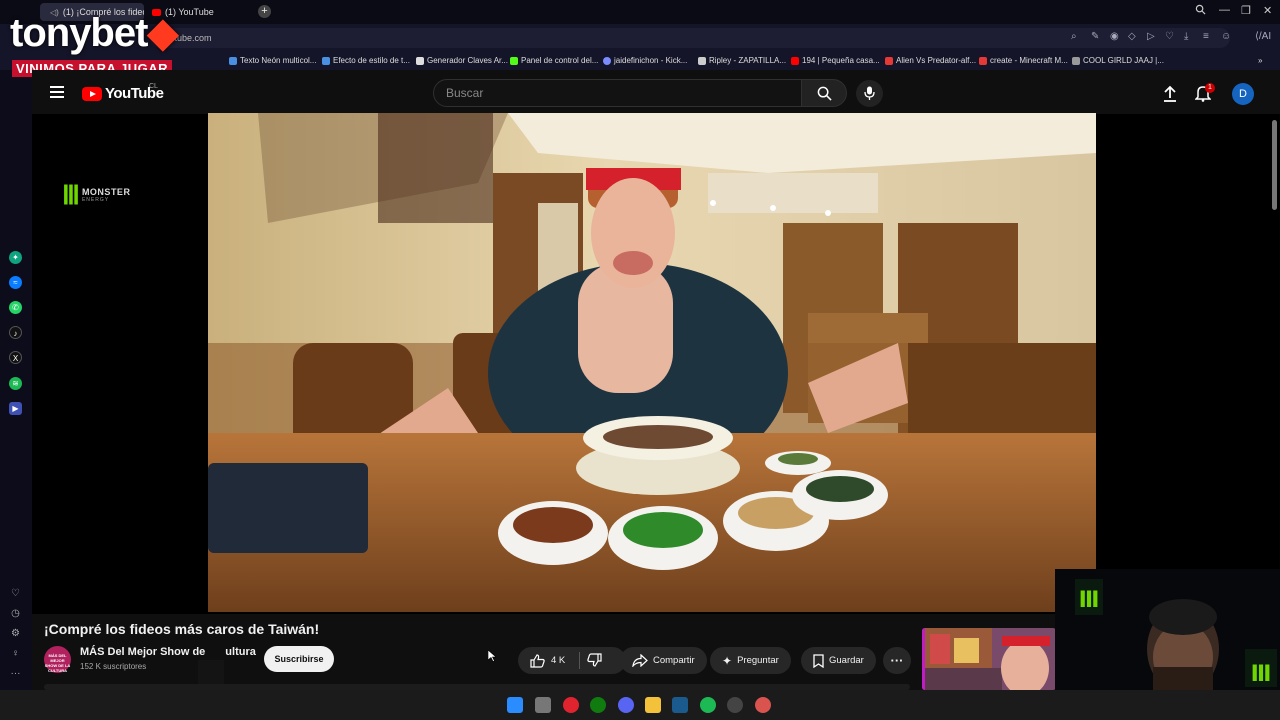 This screenshot has height=720, width=1280. What do you see at coordinates (1151, 36) in the screenshot?
I see `play-icon: ▷` at bounding box center [1151, 36].